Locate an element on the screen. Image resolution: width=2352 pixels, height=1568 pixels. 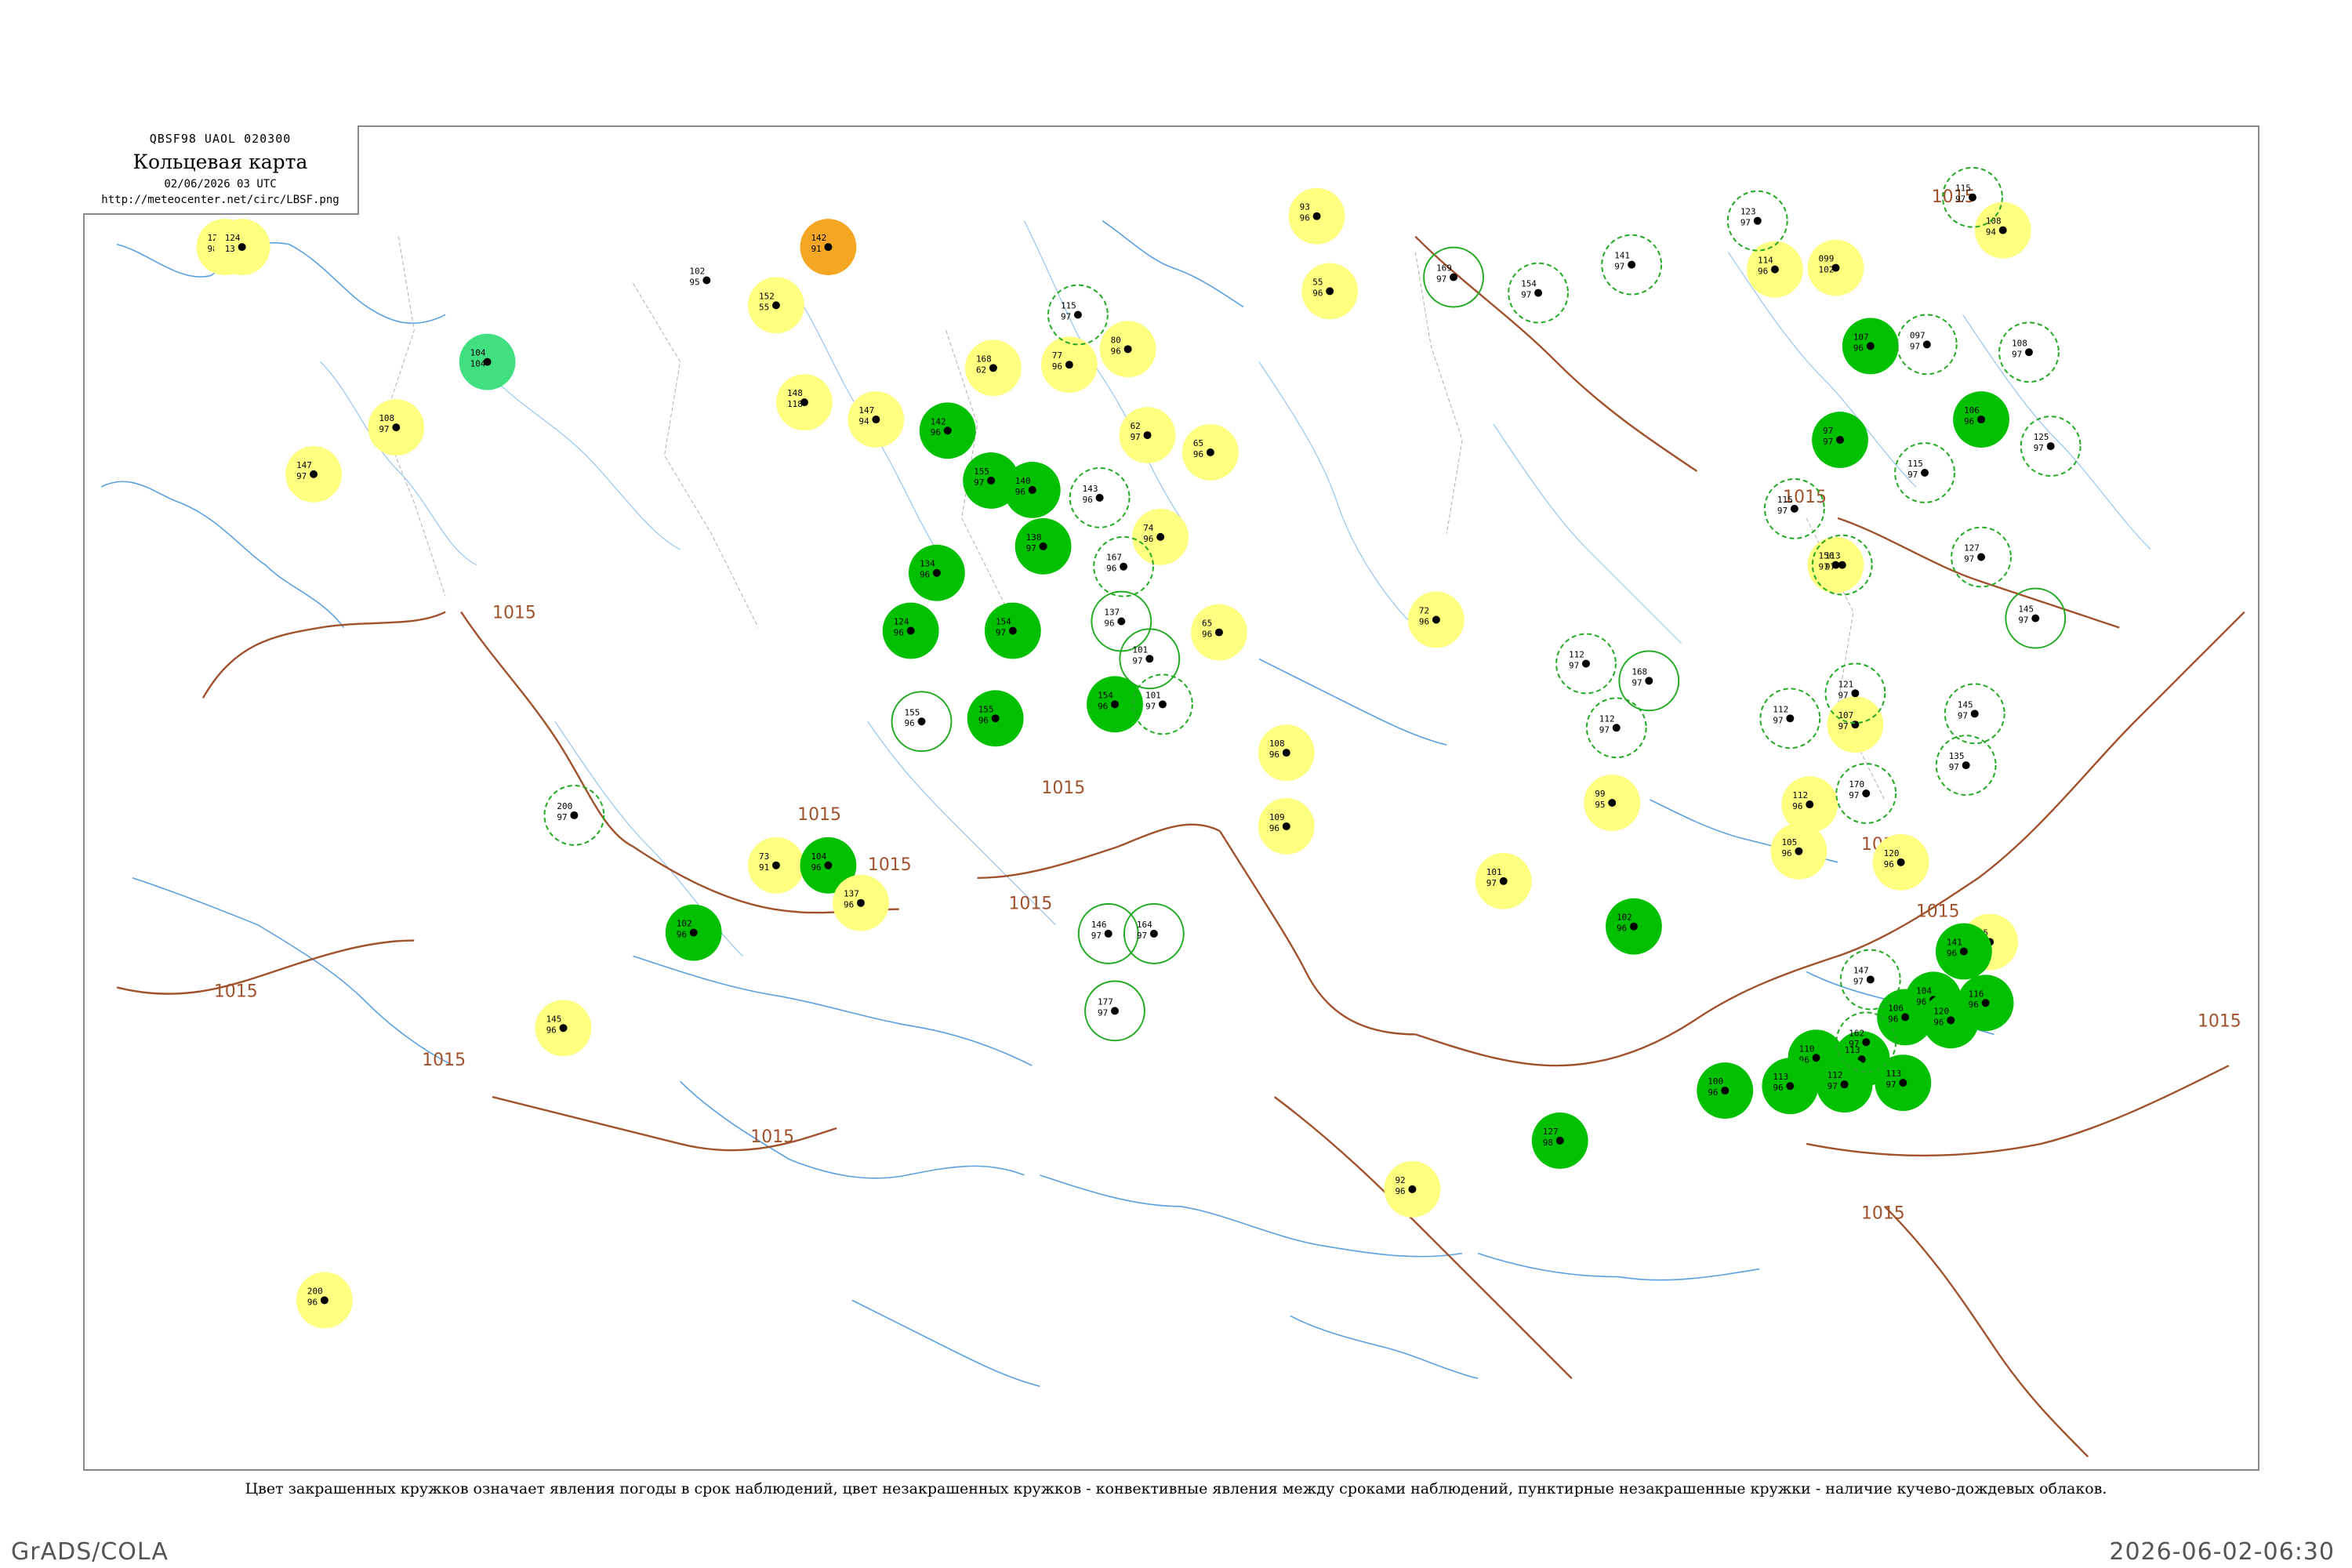
station-value: 104 is located at coordinates (819, 856).